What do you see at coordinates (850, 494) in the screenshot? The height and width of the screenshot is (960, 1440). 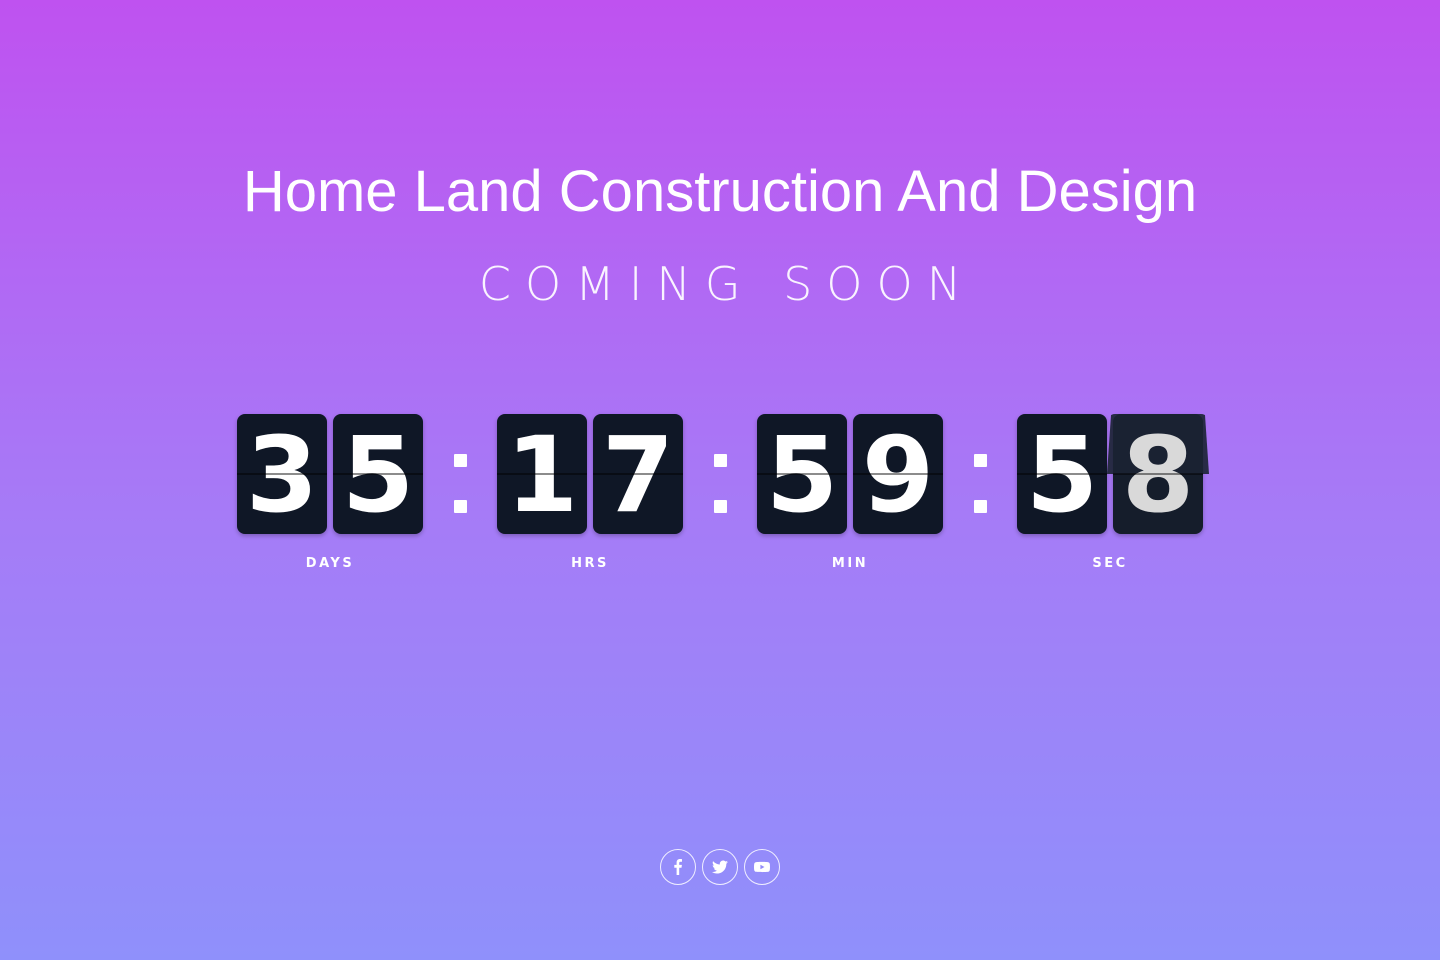 I see `countdown-minutes: 5 9 MIN` at bounding box center [850, 494].